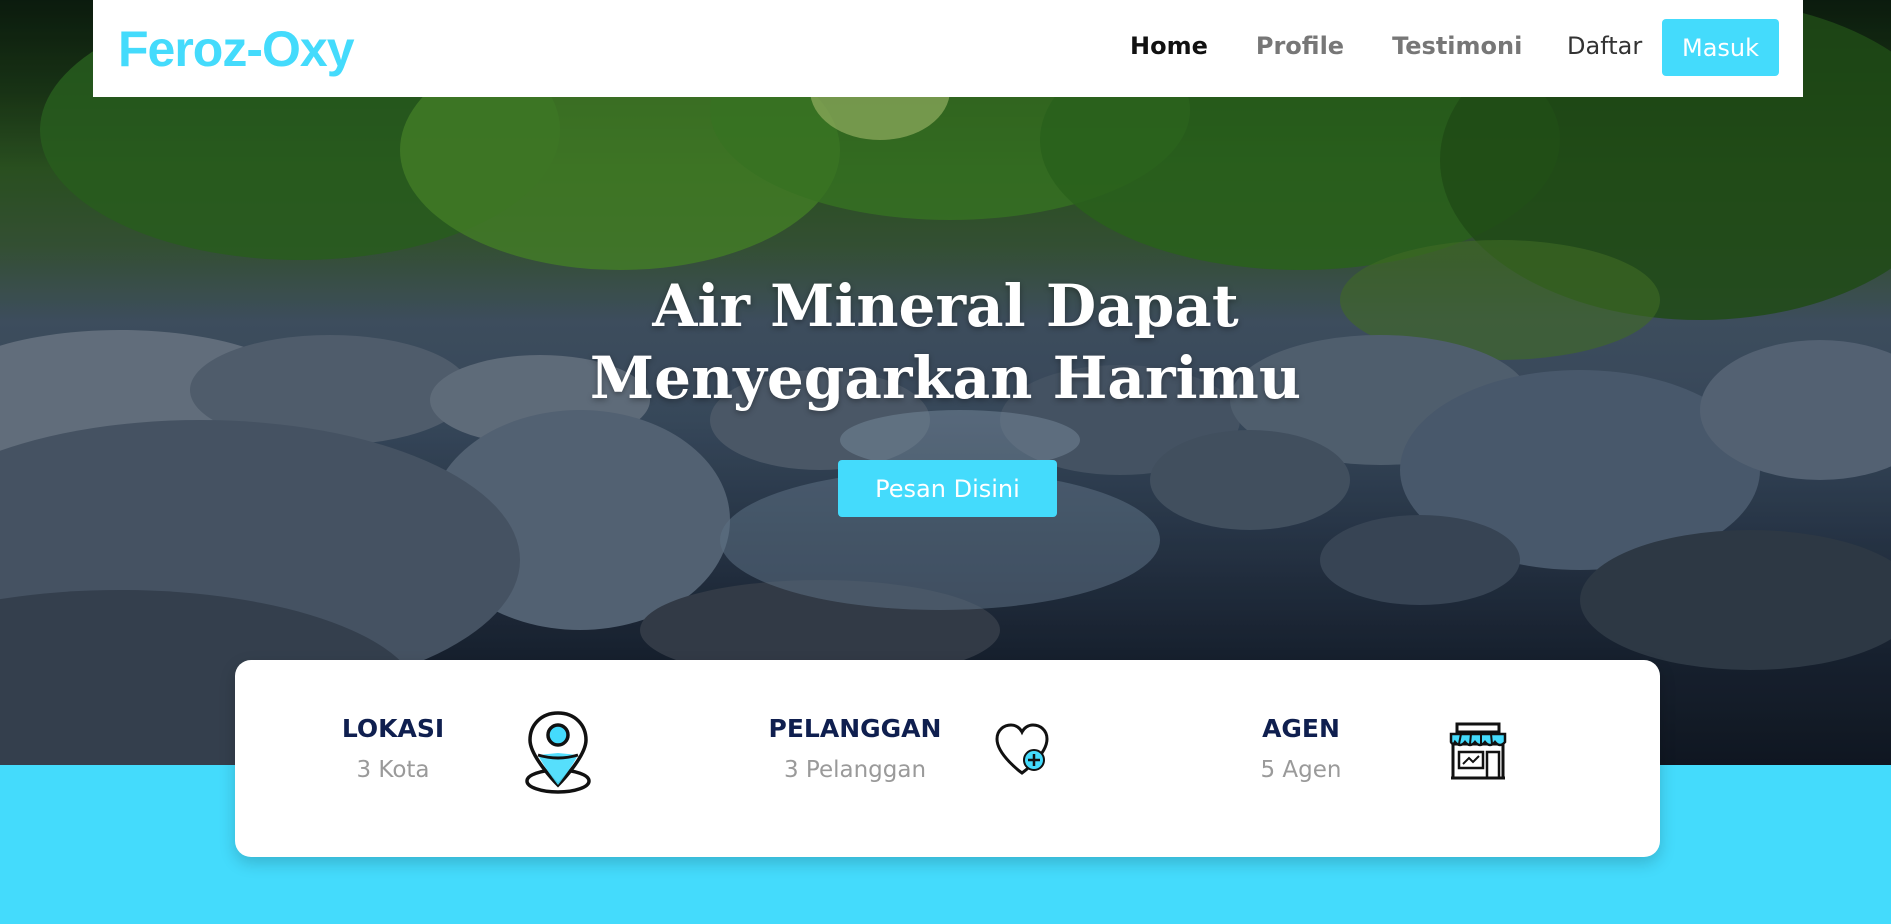 Image resolution: width=1891 pixels, height=924 pixels. Describe the element at coordinates (855, 770) in the screenshot. I see `stat-value-pelanggan: 3 Pelanggan` at that location.